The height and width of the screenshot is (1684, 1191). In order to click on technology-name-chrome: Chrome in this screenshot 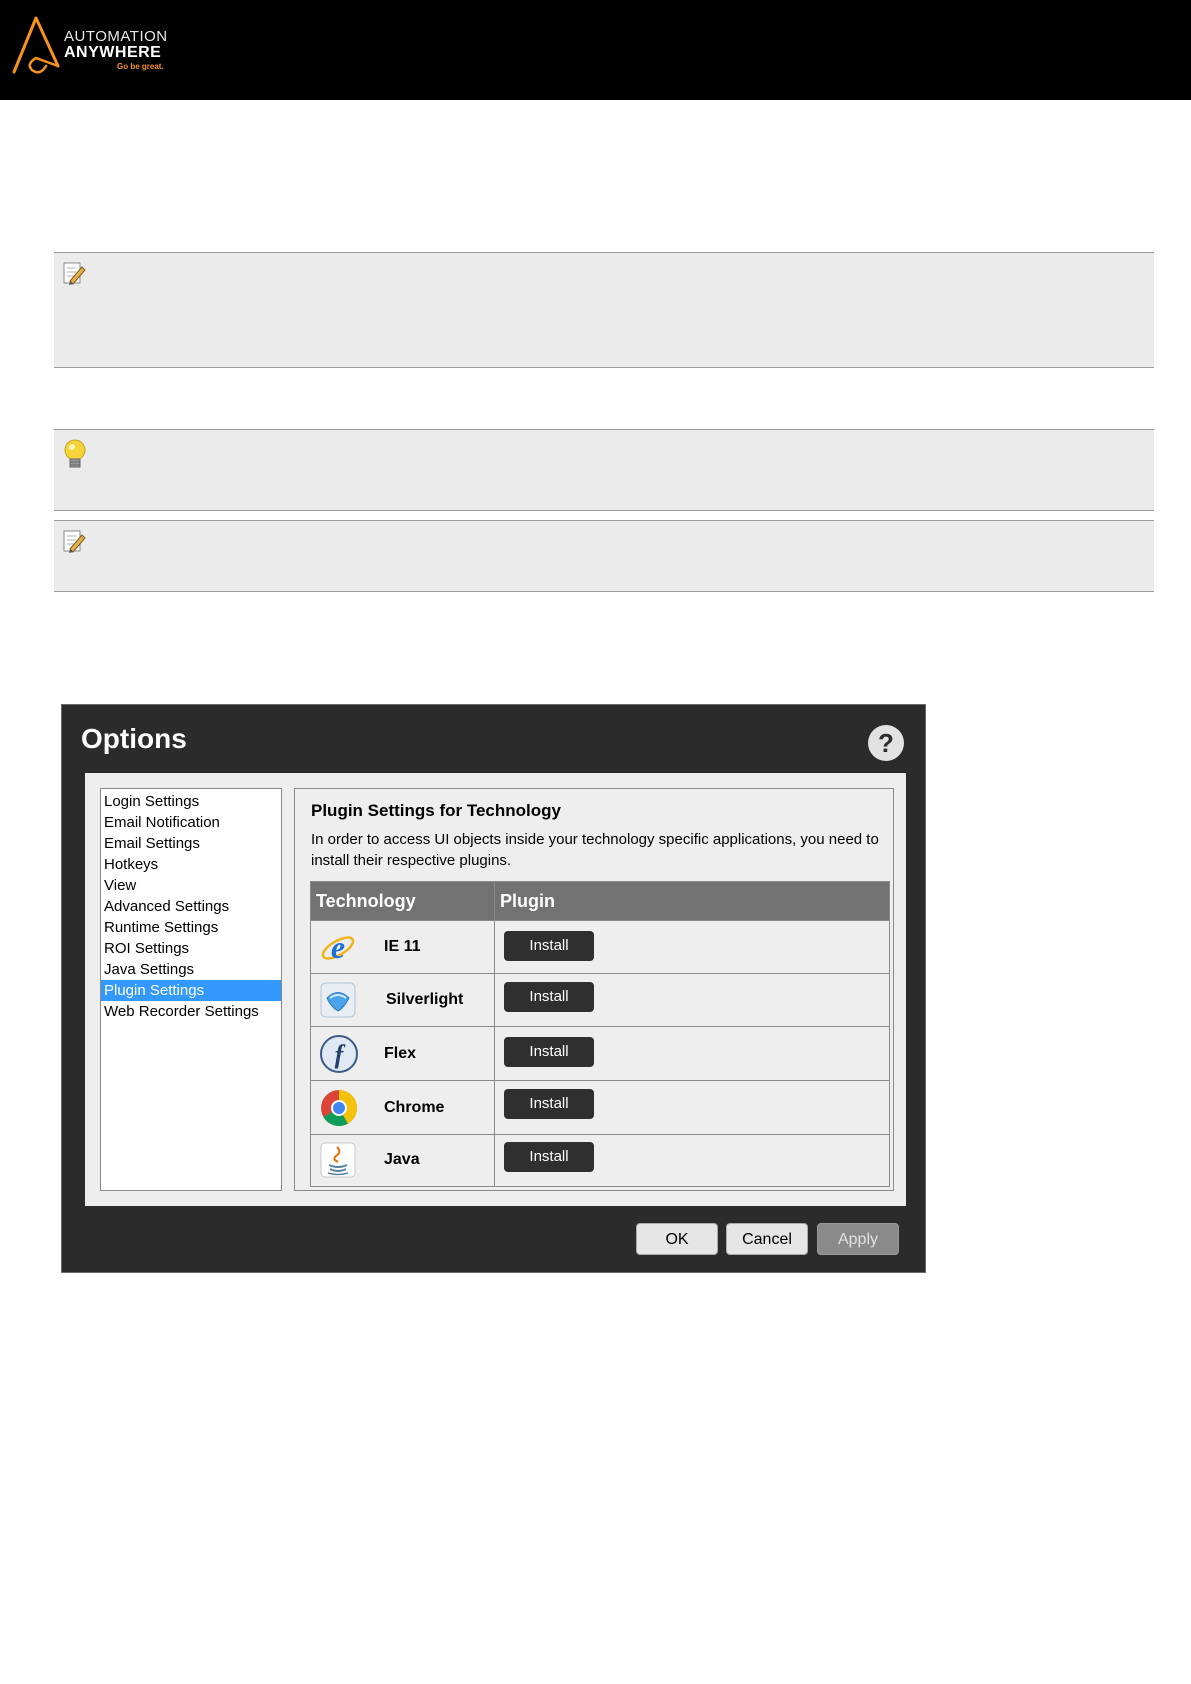, I will do `click(414, 1107)`.